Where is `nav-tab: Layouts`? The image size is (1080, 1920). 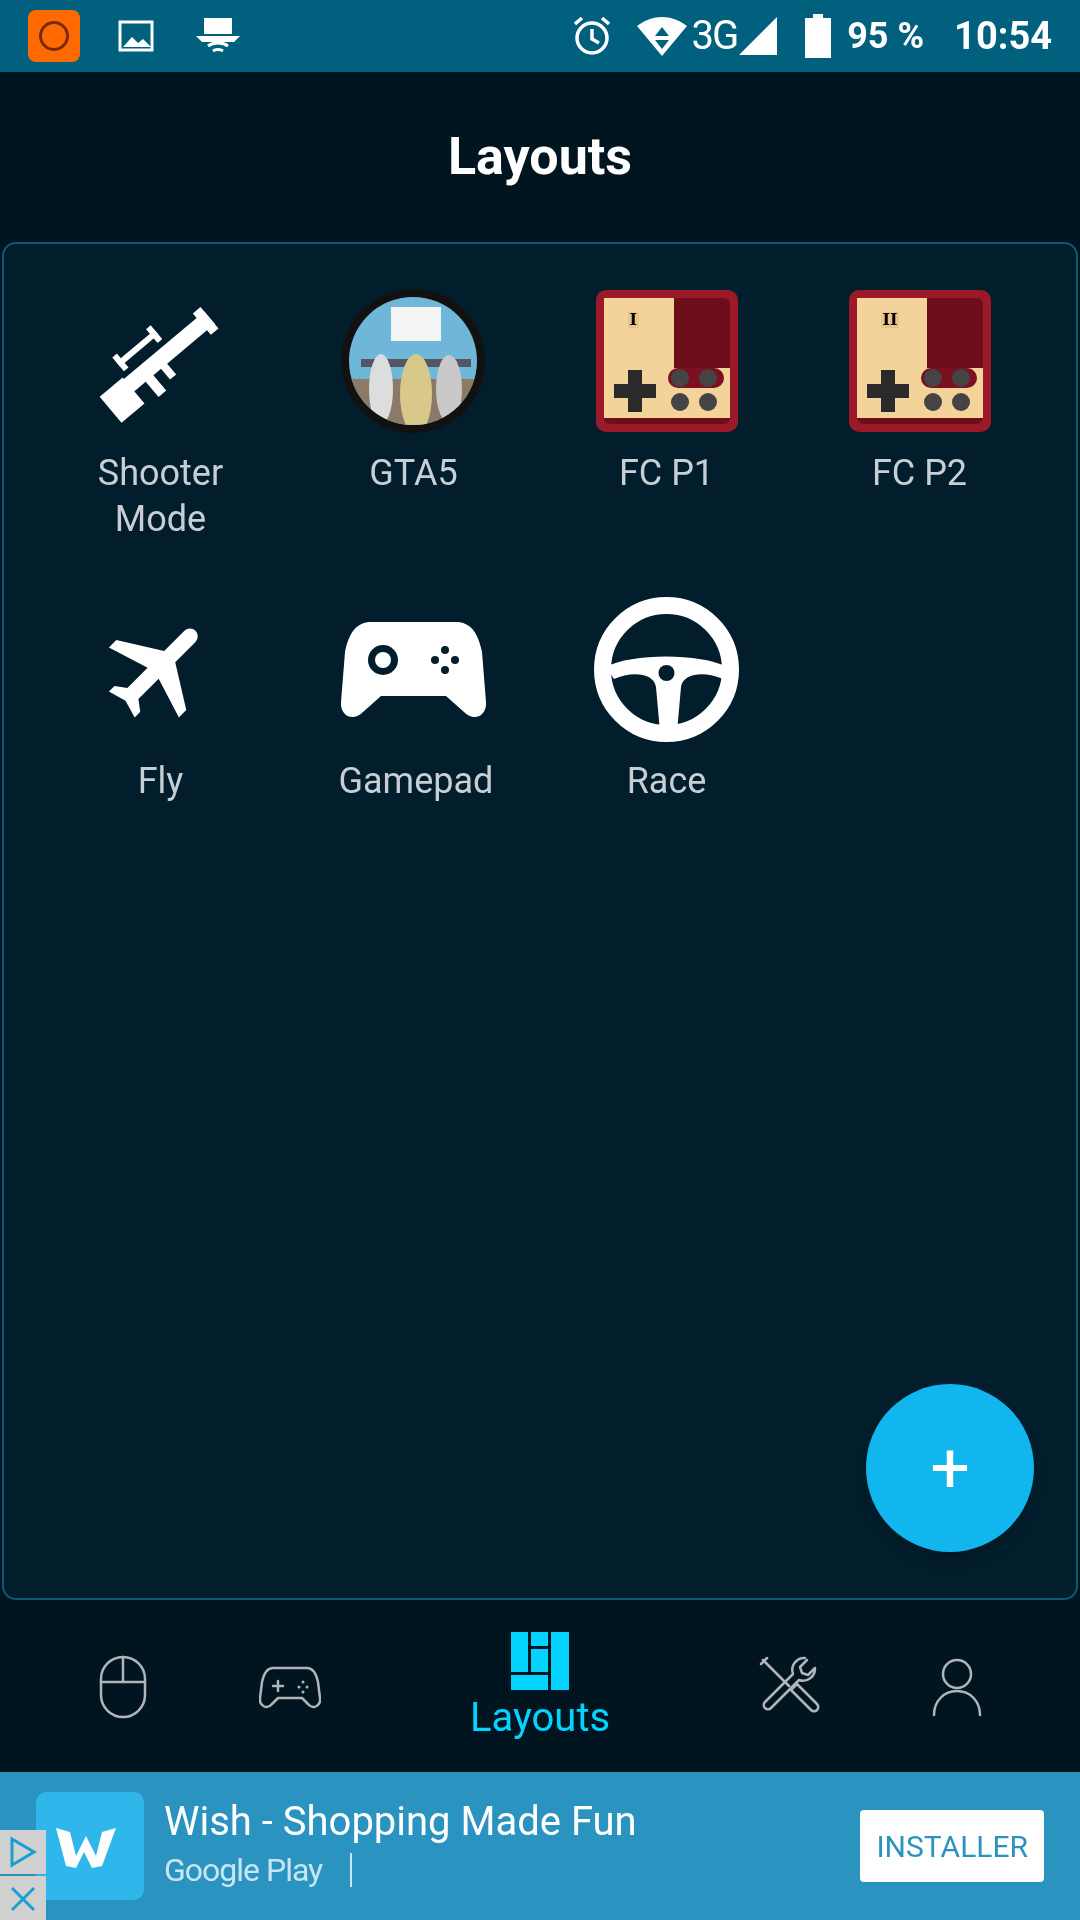 nav-tab: Layouts is located at coordinates (540, 1687).